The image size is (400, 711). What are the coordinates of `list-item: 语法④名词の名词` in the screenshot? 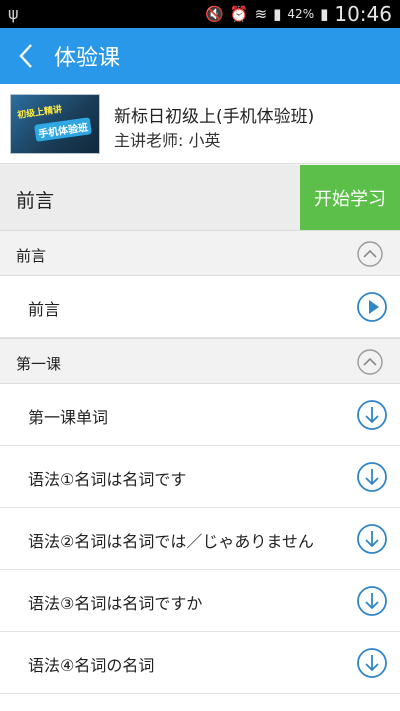 It's located at (200, 663).